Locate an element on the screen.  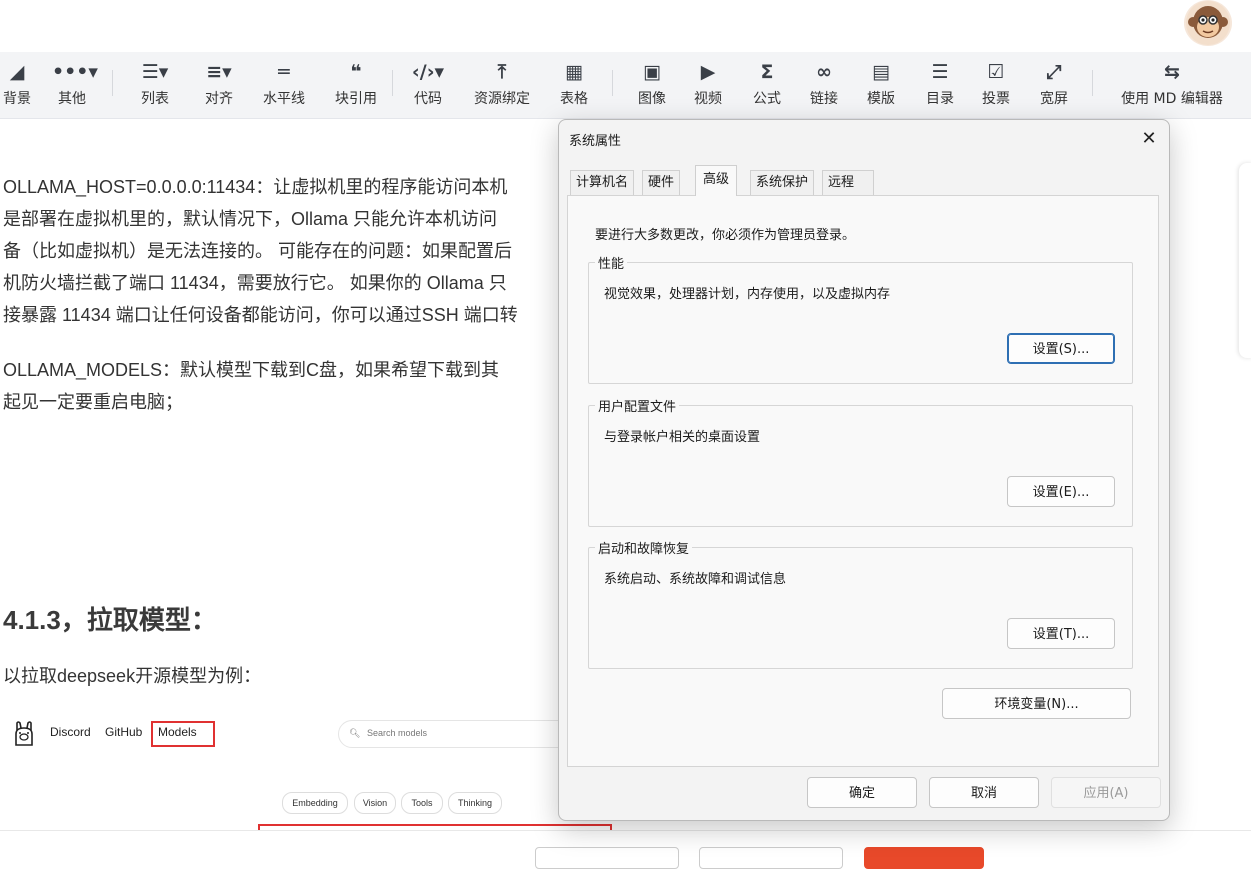
toolbar-button-more-dots: •••▾ 其他 is located at coordinates (75, 84).